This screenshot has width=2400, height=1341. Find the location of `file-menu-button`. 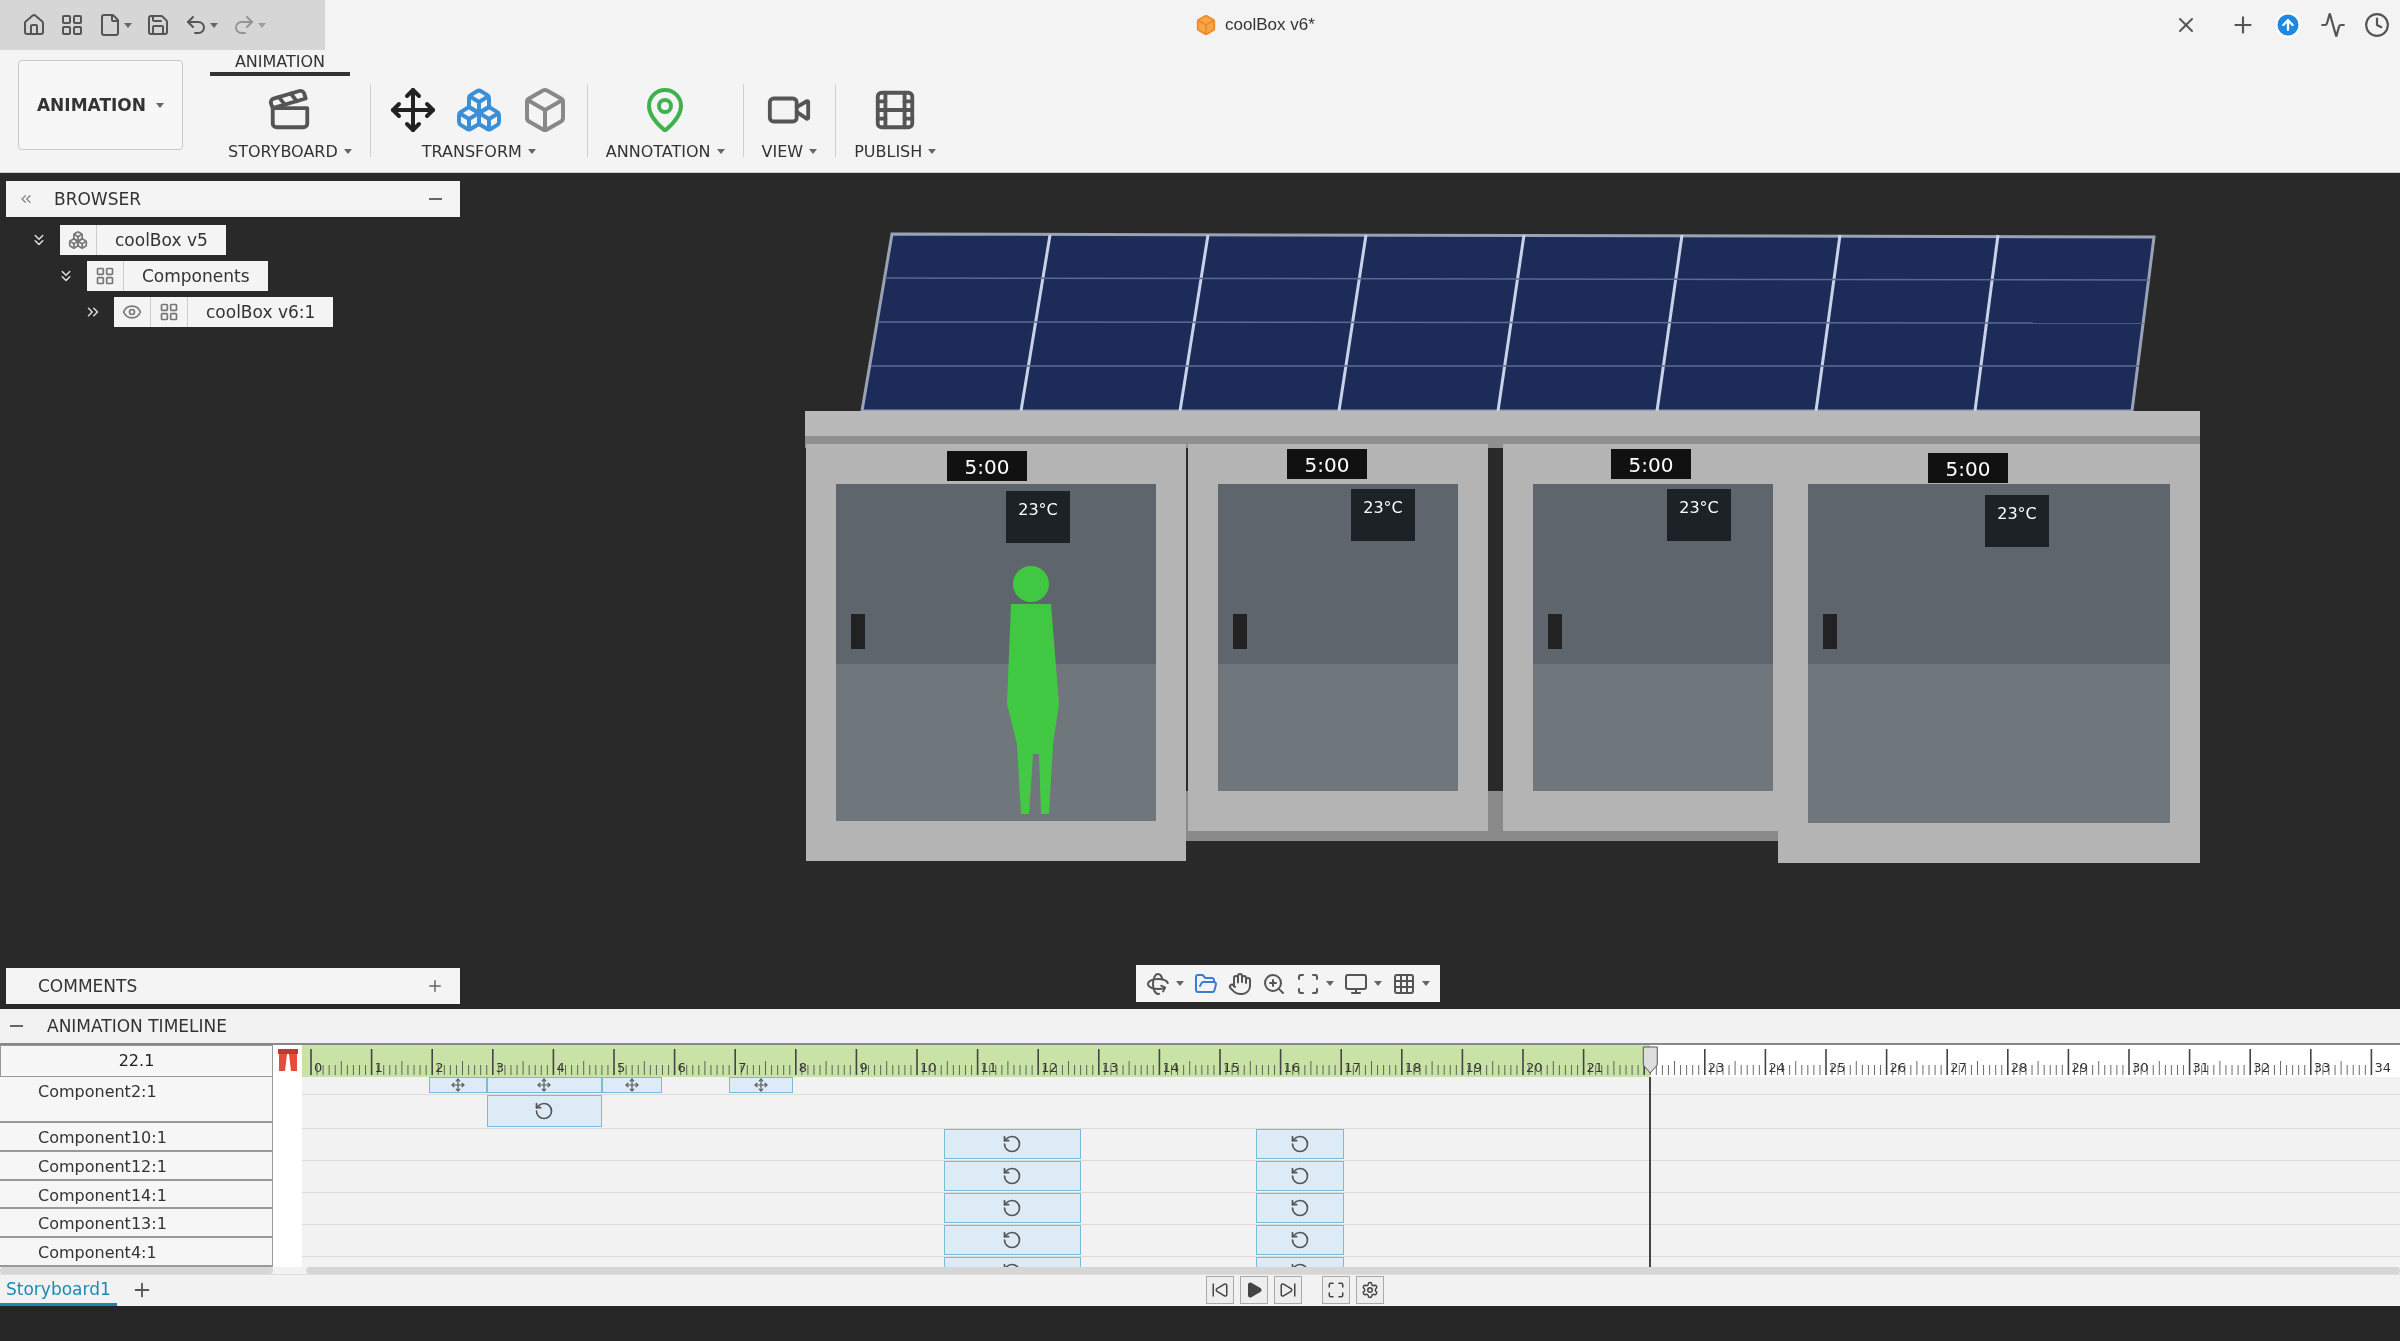

file-menu-button is located at coordinates (115, 25).